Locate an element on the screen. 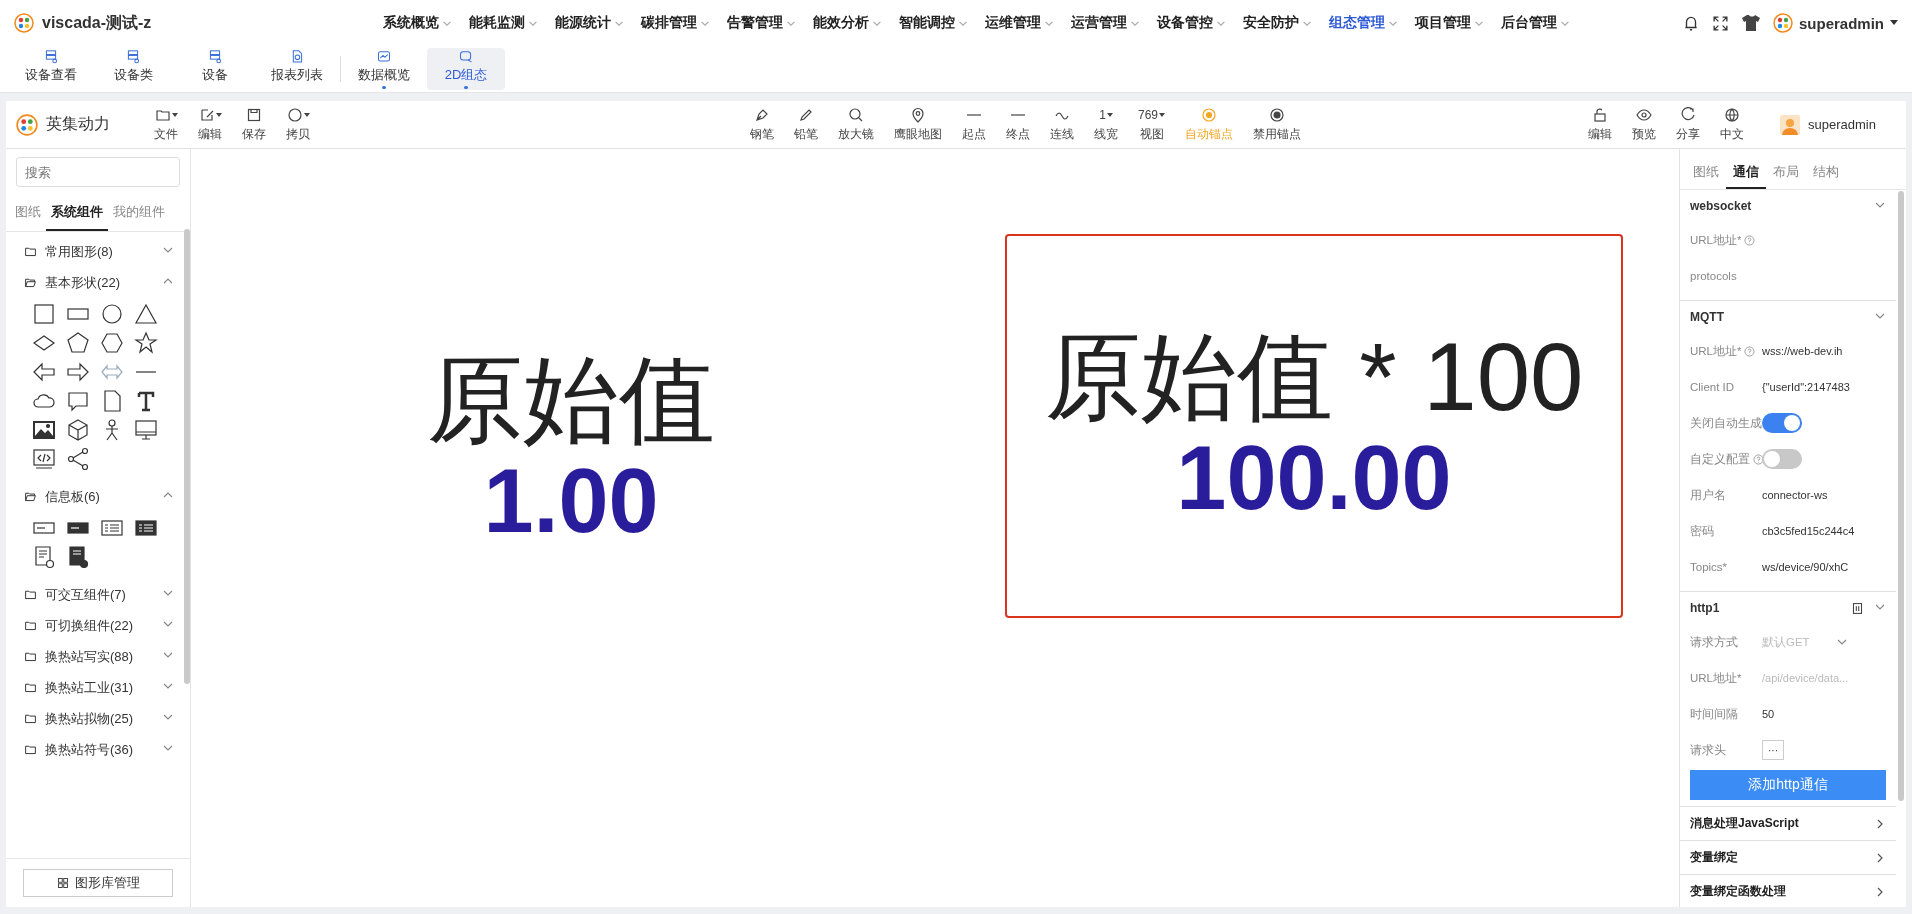  nav-menu-item: 能源统计 is located at coordinates (589, 23).